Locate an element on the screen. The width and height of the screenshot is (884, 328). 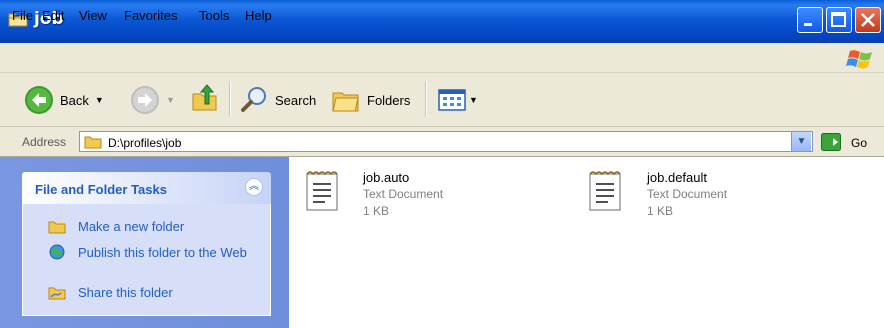
back-dropdown-icon: ▼ is located at coordinates (99, 100).